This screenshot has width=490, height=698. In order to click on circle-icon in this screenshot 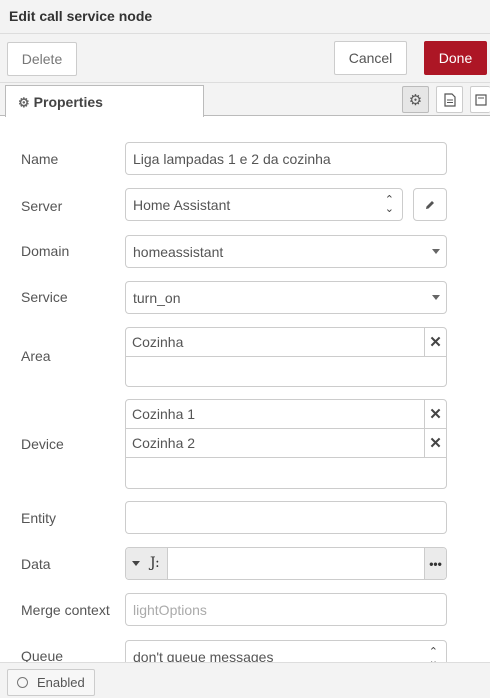, I will do `click(22, 682)`.